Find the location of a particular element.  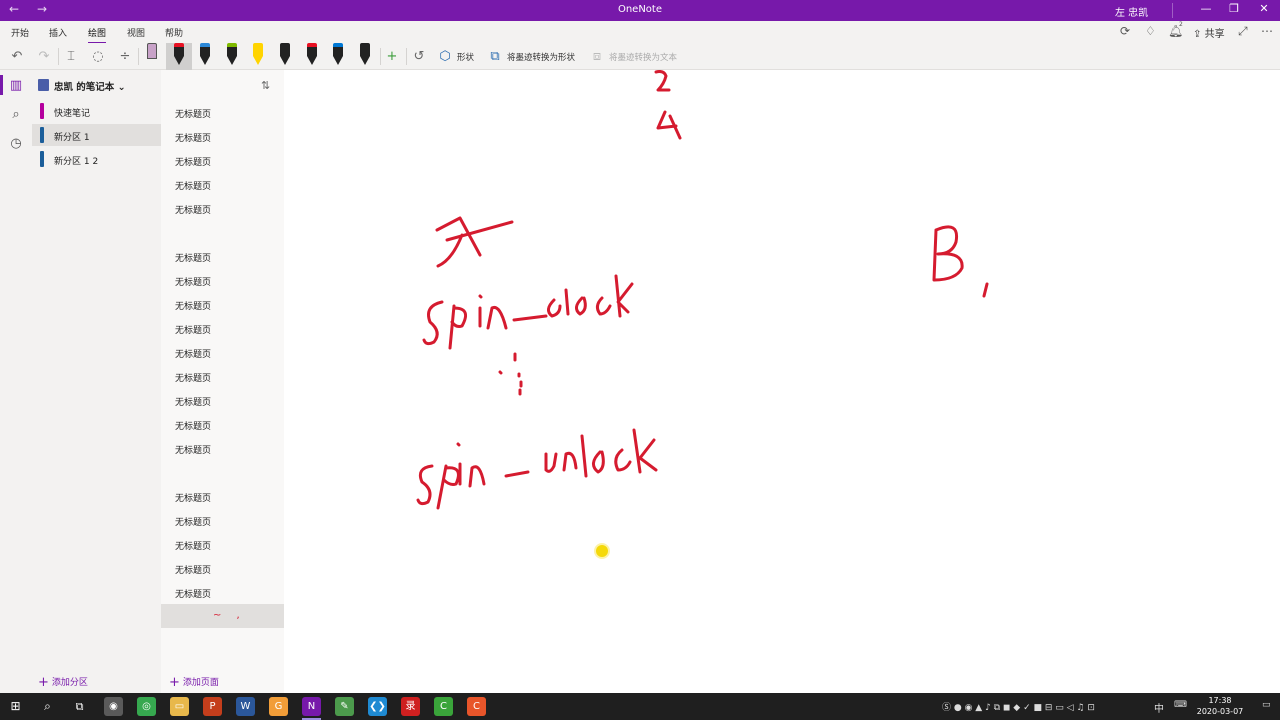

ink-to-shape-button: 将墨迹转换为形状 is located at coordinates (541, 57).